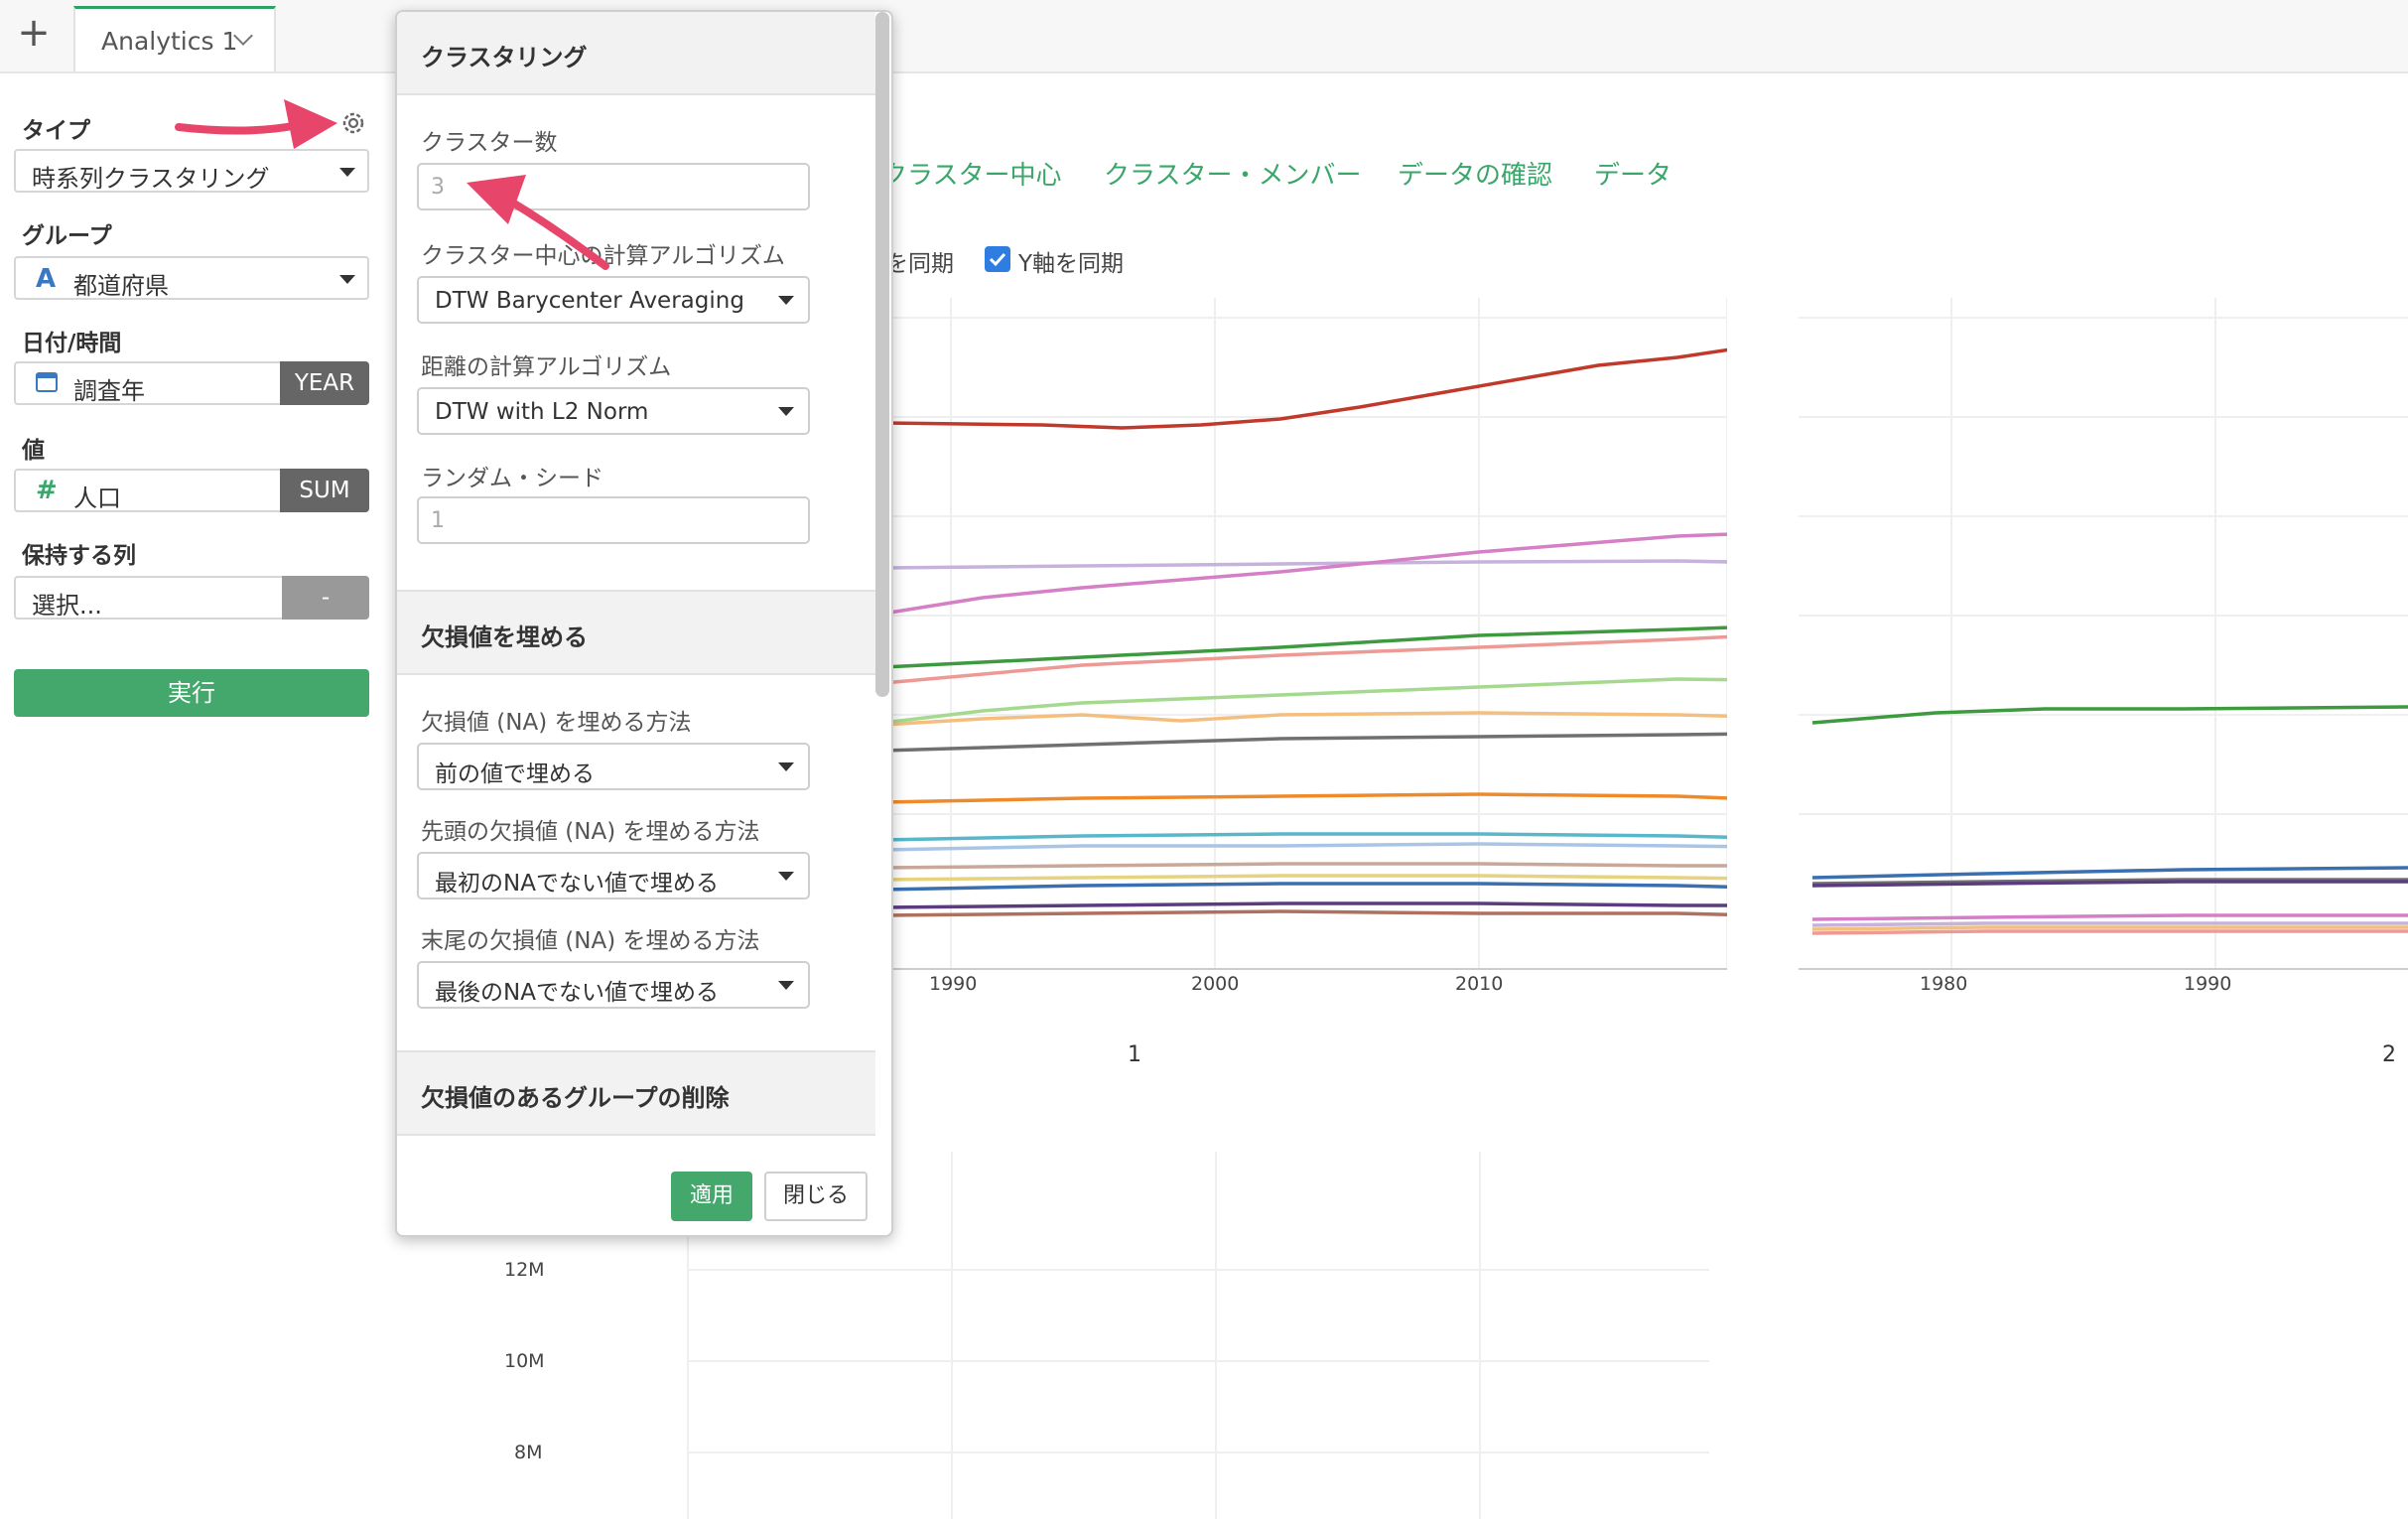 The width and height of the screenshot is (2408, 1519). What do you see at coordinates (239, 128) in the screenshot?
I see `arrow-to-gear` at bounding box center [239, 128].